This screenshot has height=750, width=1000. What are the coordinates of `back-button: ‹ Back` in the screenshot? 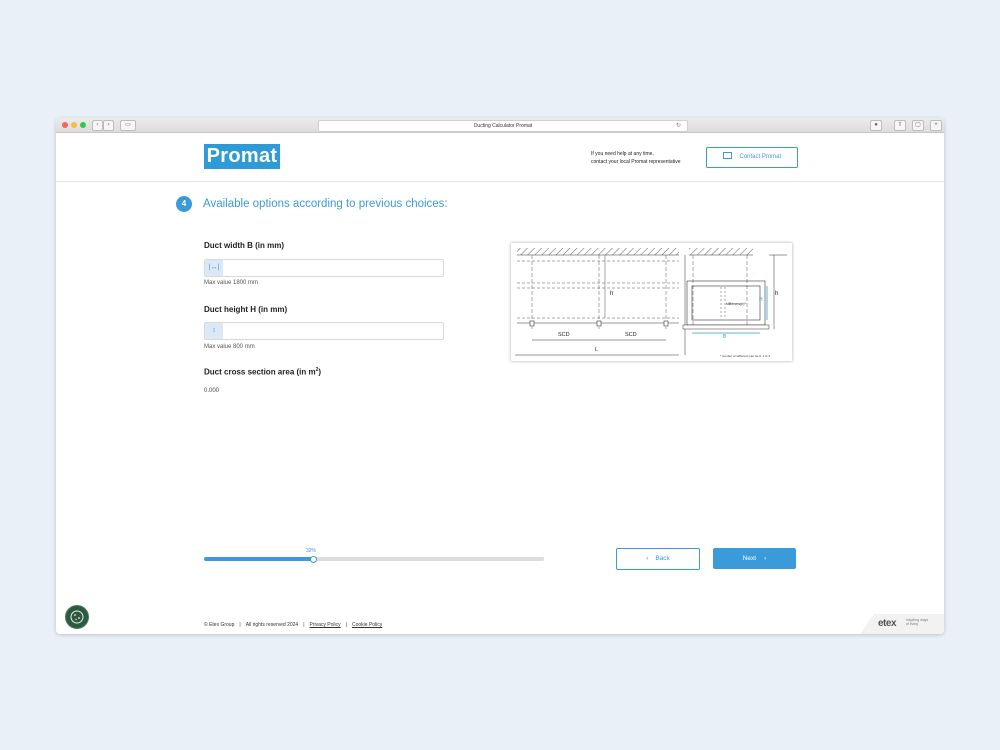 It's located at (658, 559).